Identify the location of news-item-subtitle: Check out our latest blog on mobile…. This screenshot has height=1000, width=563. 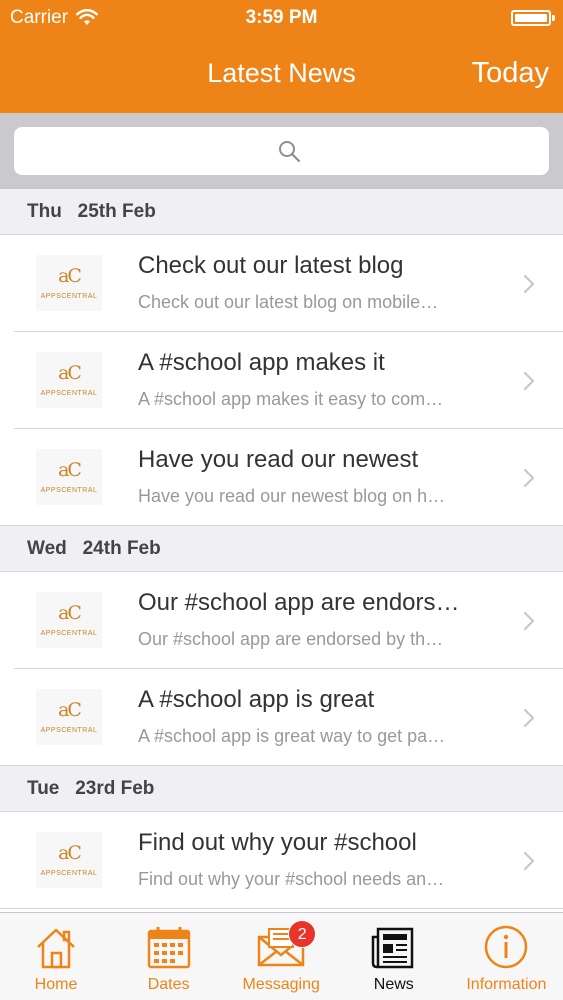
(288, 302).